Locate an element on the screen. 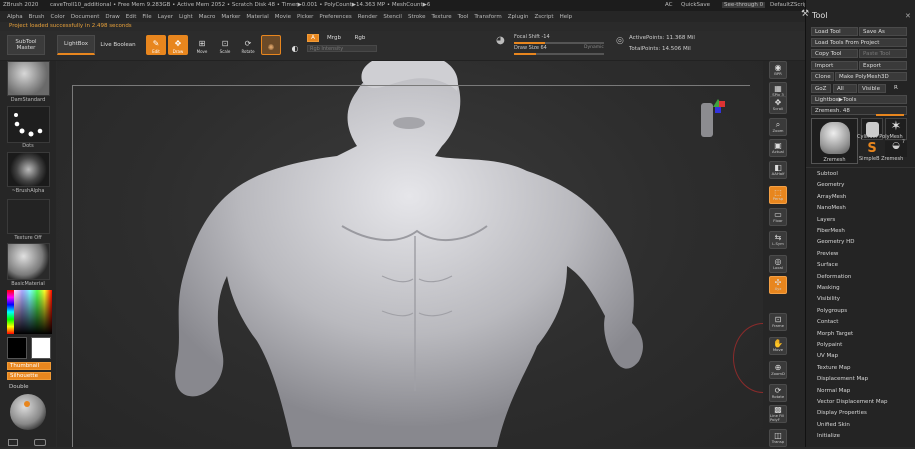 This screenshot has height=449, width=915. menu-texture: Texture is located at coordinates (442, 17).